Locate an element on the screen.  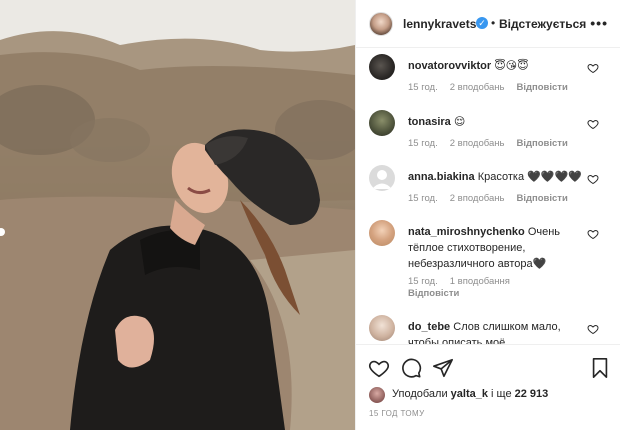
liker-username: yalta_k is located at coordinates (469, 394).